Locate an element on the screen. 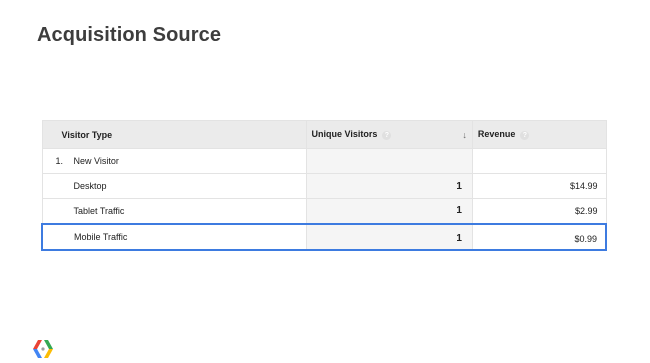  table-row: Desktop 1 $14.99 is located at coordinates (324, 186).